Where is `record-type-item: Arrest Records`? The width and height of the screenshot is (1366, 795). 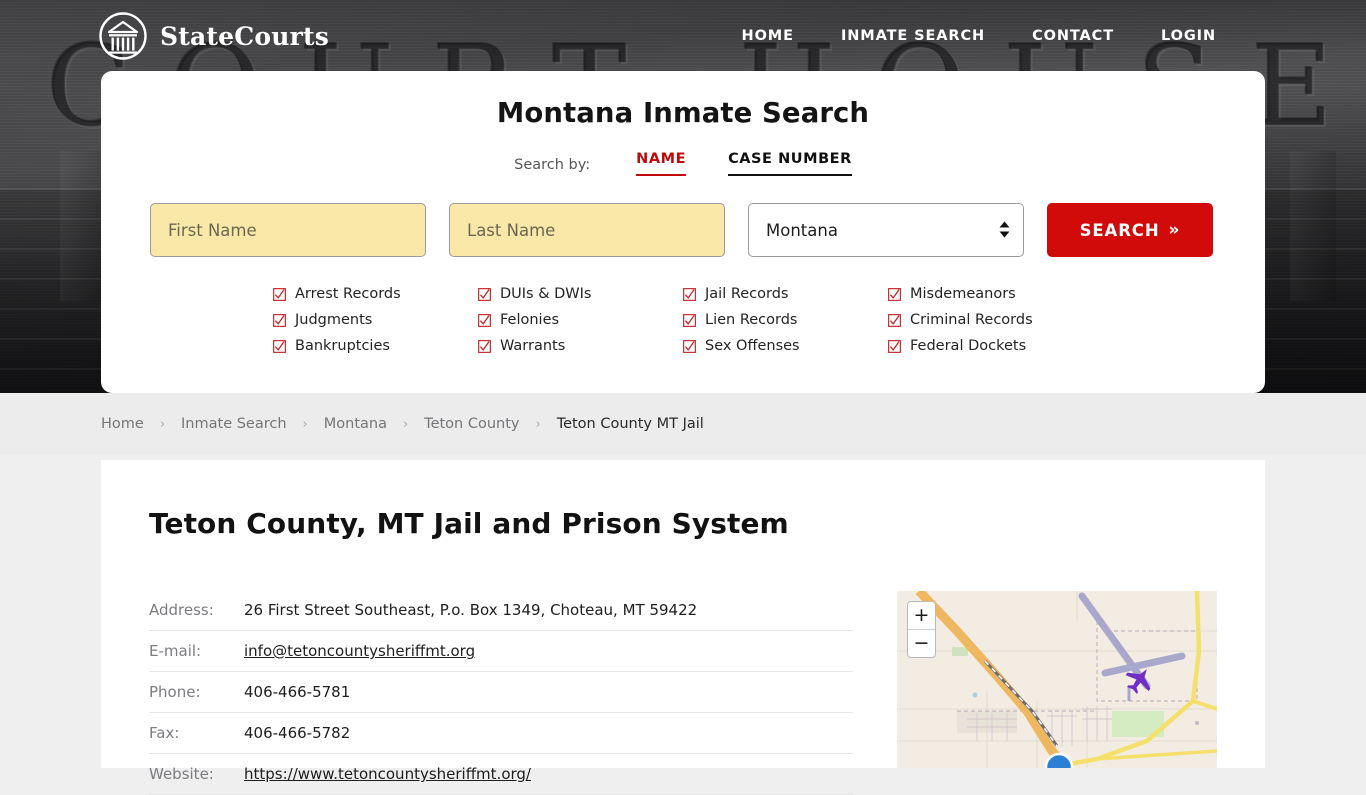
record-type-item: Arrest Records is located at coordinates (375, 294).